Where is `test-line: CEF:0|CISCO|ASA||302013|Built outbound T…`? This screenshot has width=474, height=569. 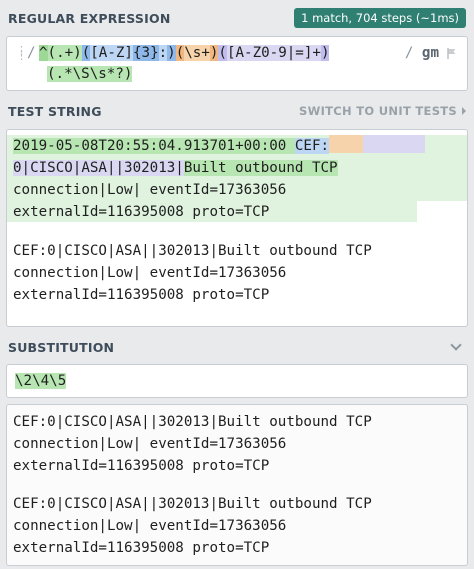 test-line: CEF:0|CISCO|ASA||302013|Built outbound T… is located at coordinates (192, 251).